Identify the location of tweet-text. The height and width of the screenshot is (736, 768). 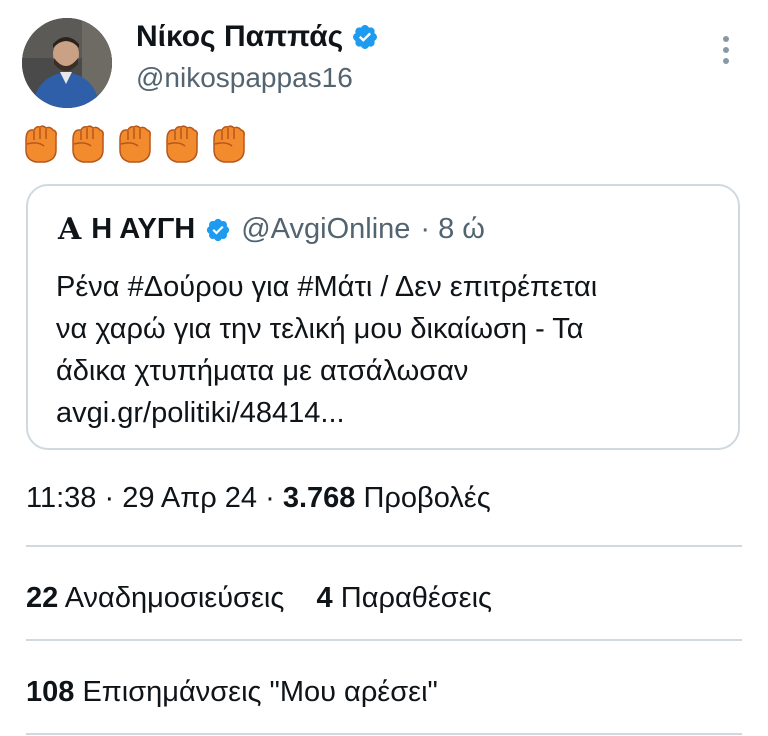
(134, 144).